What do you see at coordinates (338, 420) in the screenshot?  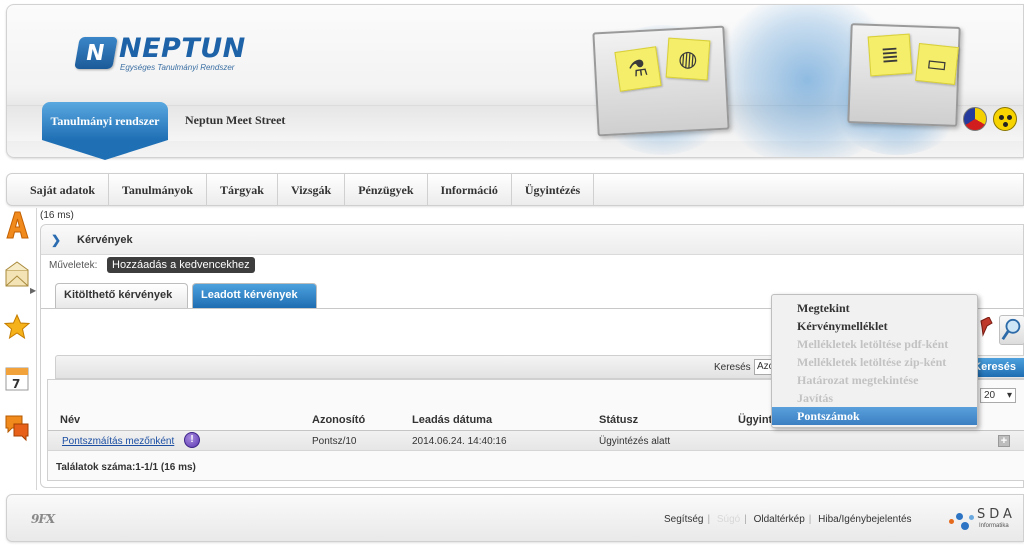 I see `column-header-azonosito: Azonosító` at bounding box center [338, 420].